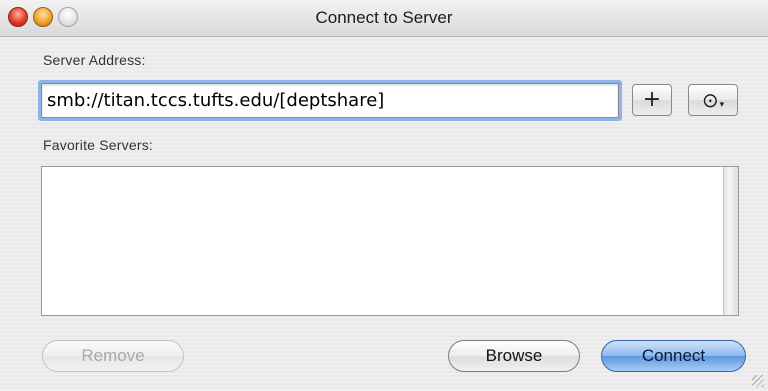 Image resolution: width=768 pixels, height=391 pixels. Describe the element at coordinates (710, 100) in the screenshot. I see `clock-icon: ⊙` at that location.